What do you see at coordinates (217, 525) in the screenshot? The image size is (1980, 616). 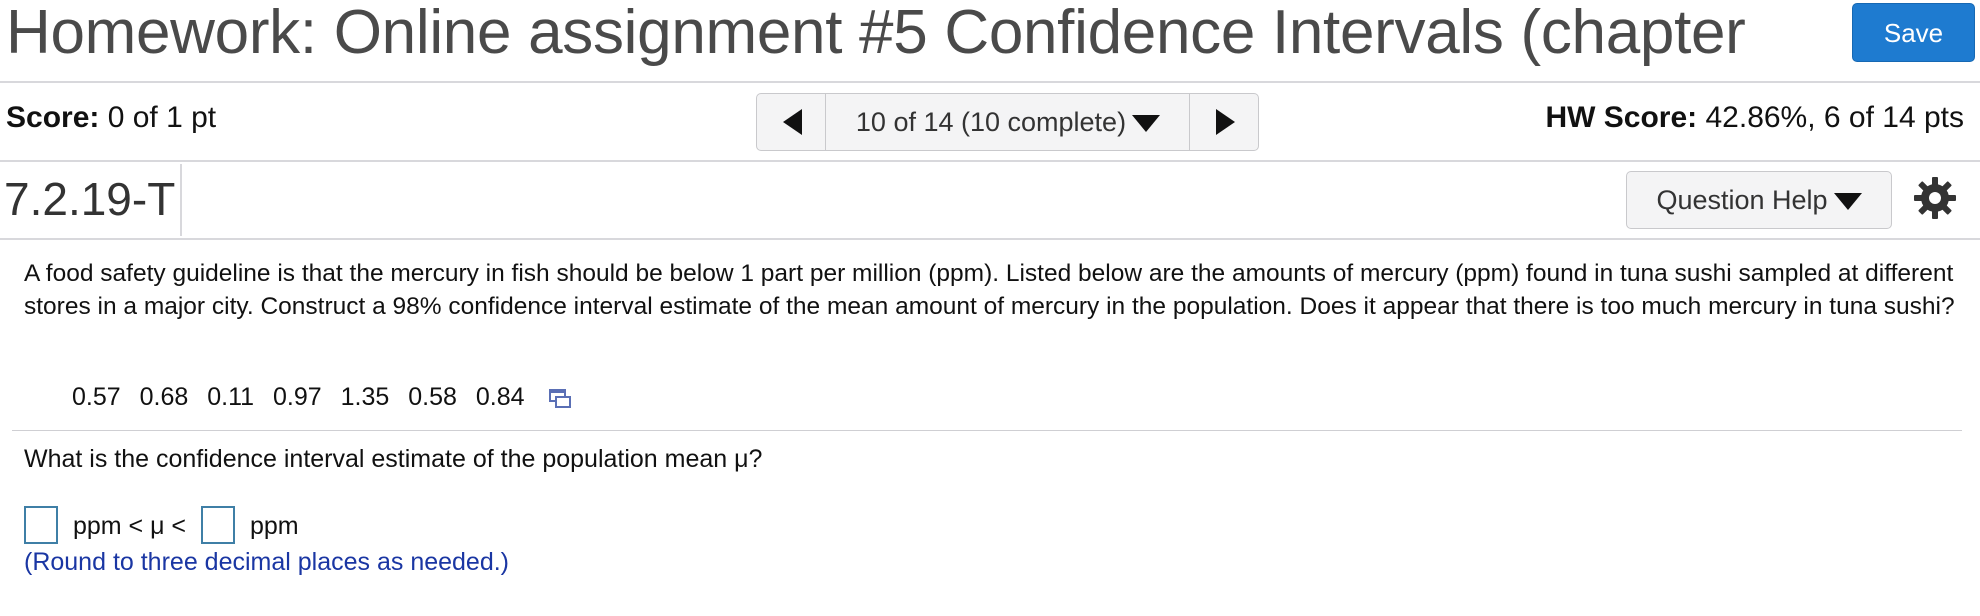 I see `upper-bound-input` at bounding box center [217, 525].